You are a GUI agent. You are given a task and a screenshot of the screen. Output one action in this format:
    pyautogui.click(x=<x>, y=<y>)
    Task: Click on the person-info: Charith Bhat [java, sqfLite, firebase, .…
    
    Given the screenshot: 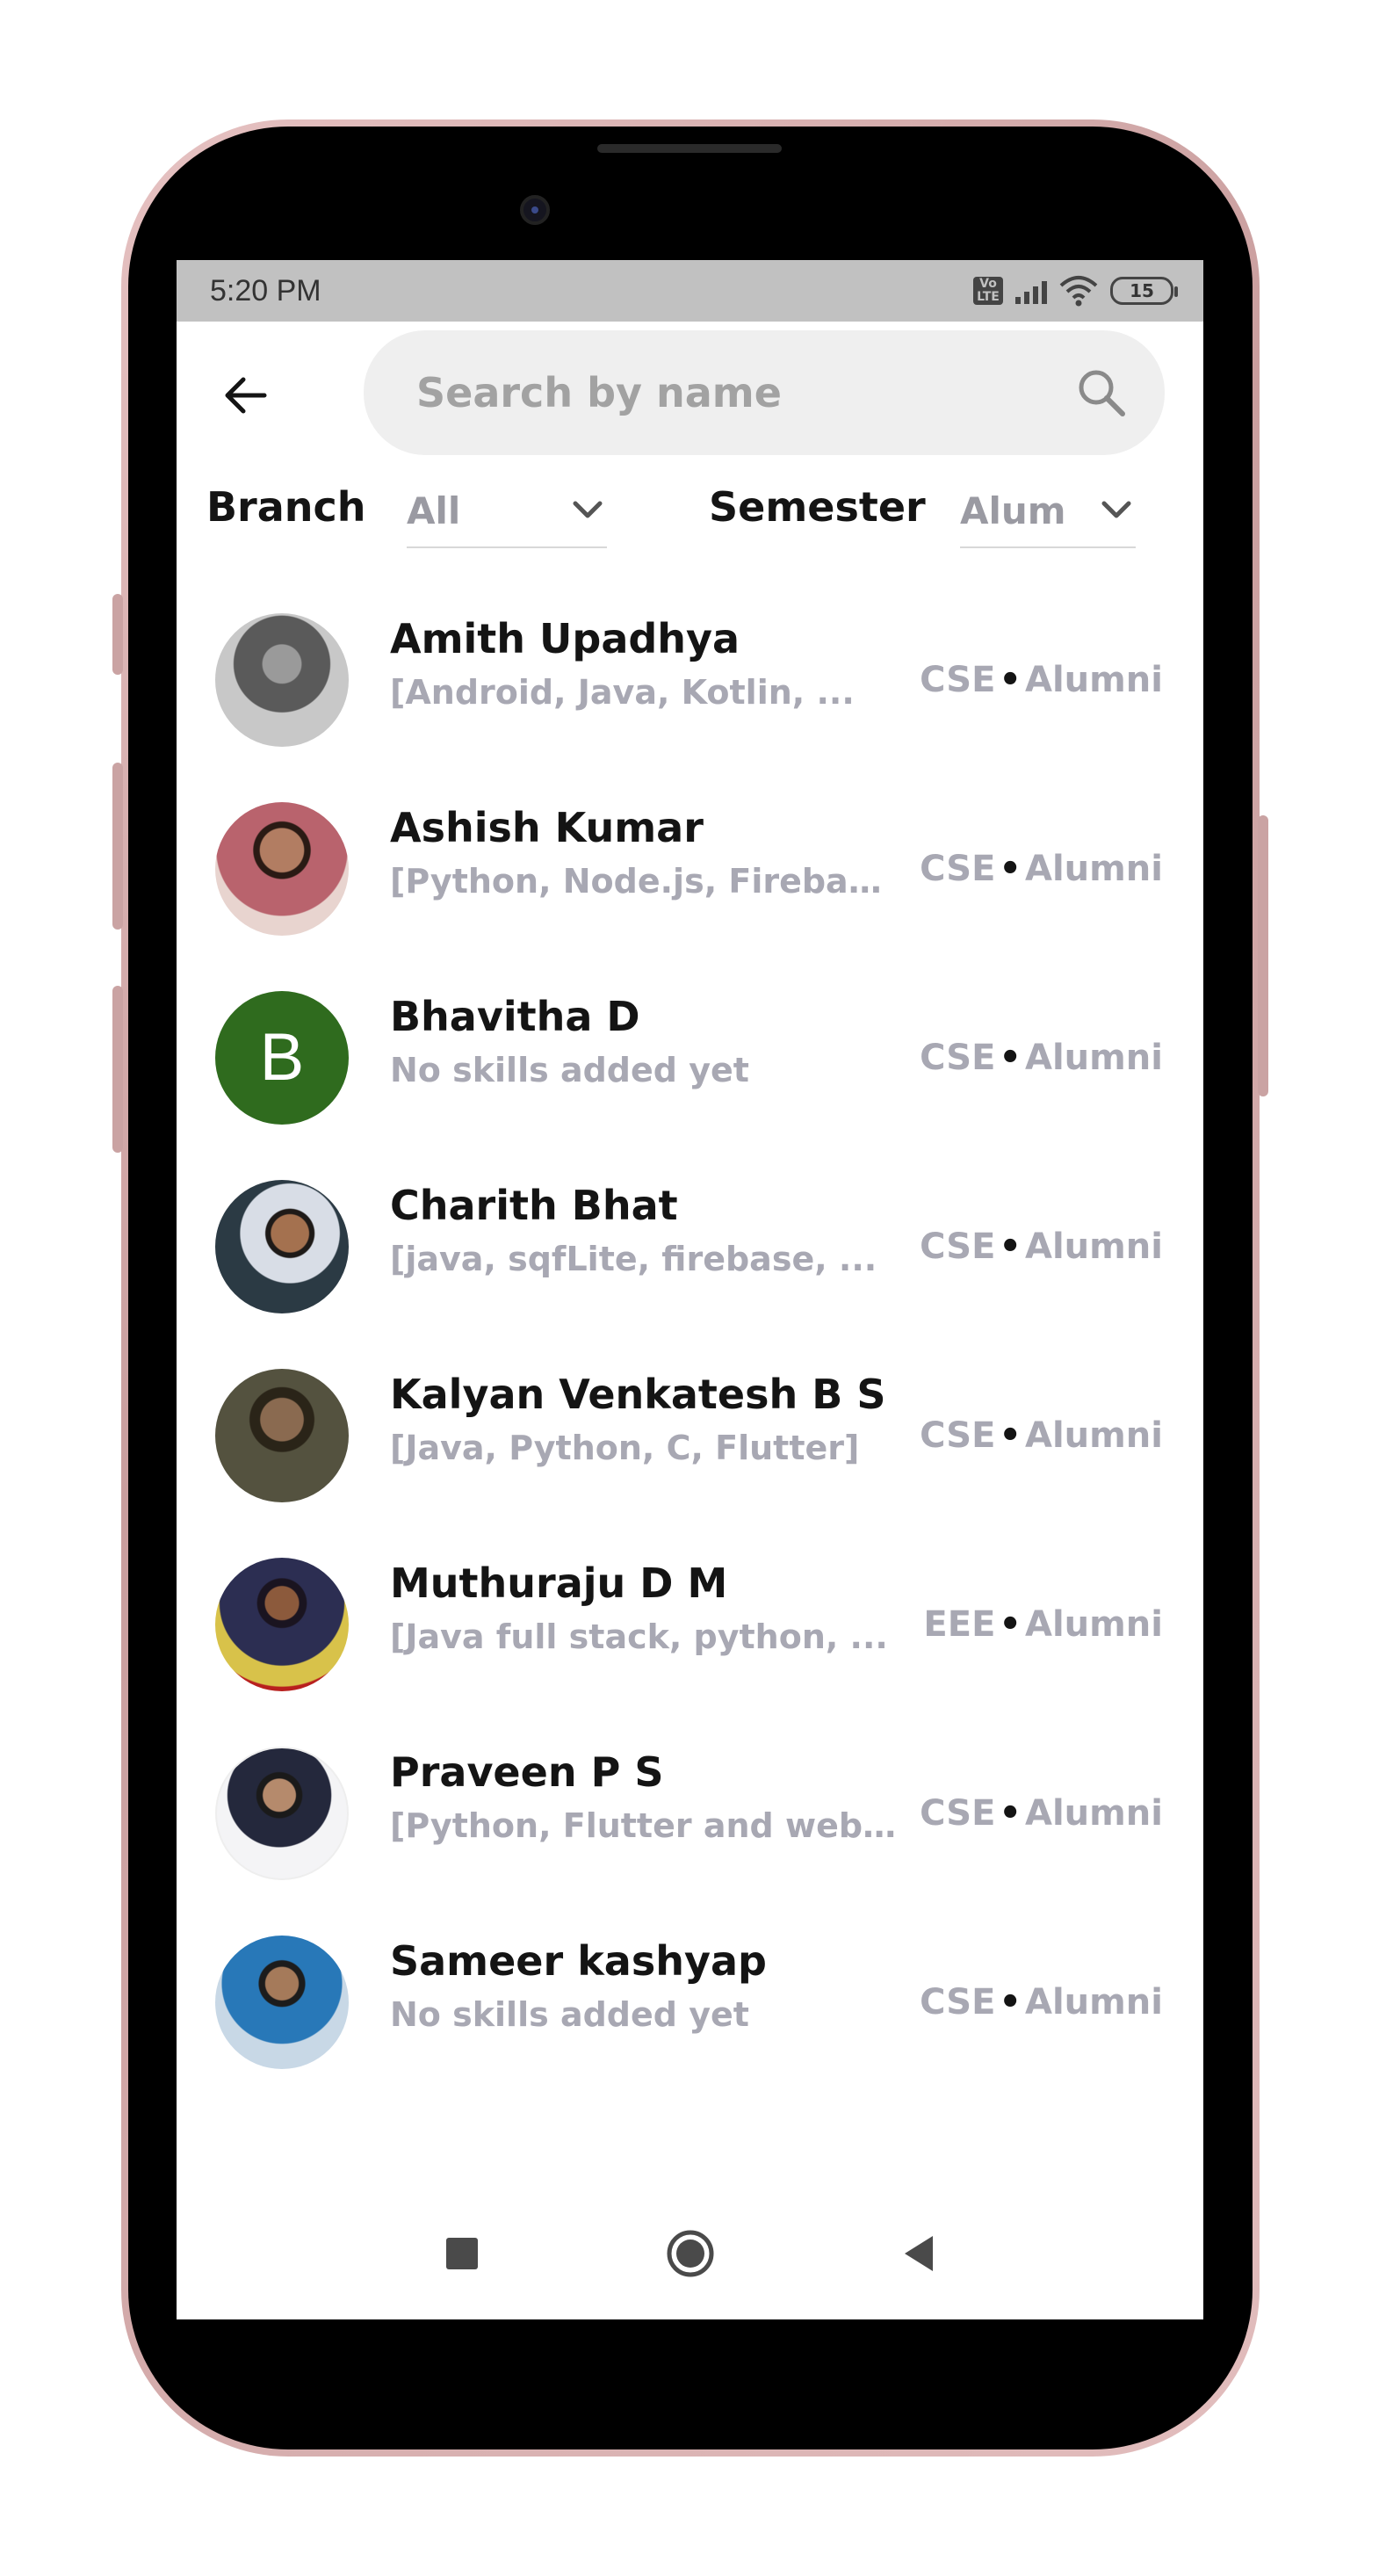 What is the action you would take?
    pyautogui.click(x=644, y=1230)
    